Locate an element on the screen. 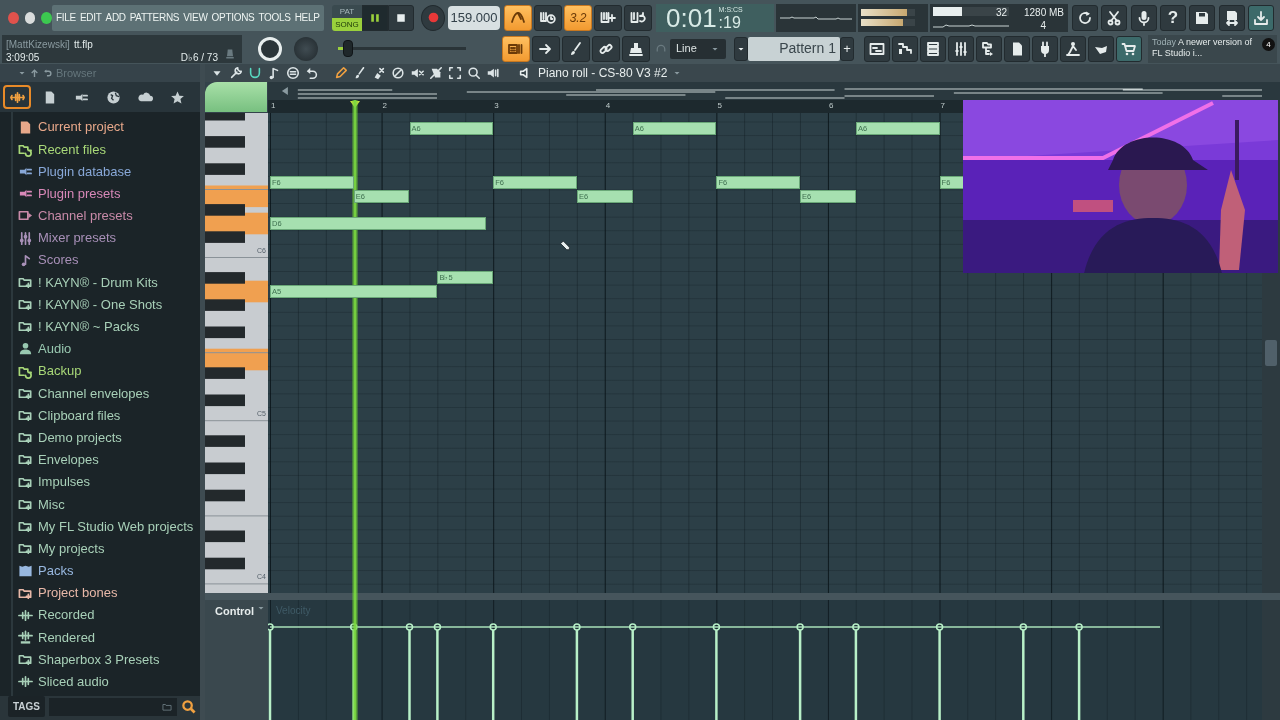 This screenshot has width=1280, height=720. tag-search-field is located at coordinates (113, 706).